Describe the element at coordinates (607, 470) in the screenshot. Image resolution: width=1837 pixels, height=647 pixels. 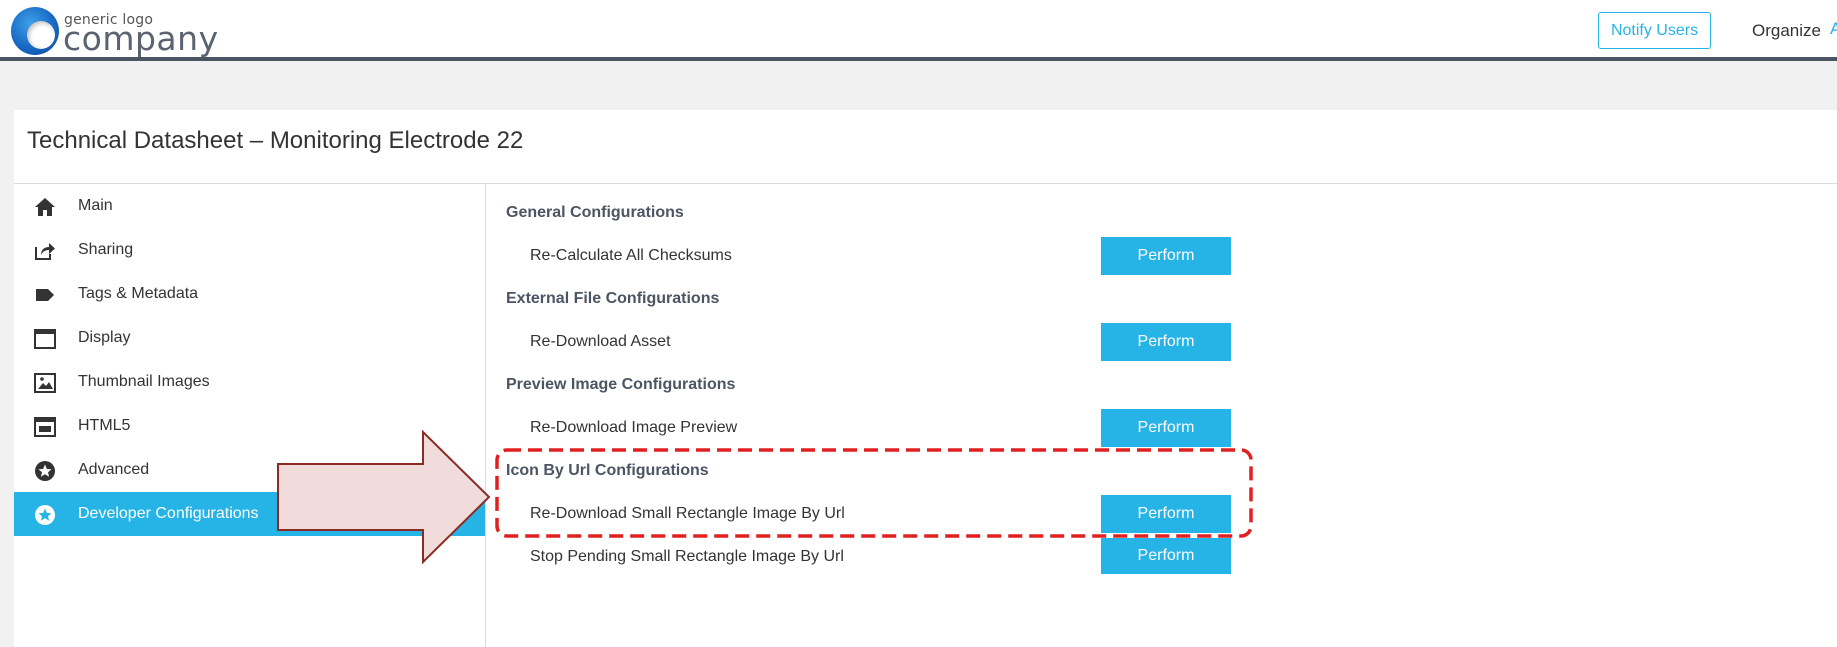
I see `section-title-icon-by-url: Icon By Url Configurations` at that location.